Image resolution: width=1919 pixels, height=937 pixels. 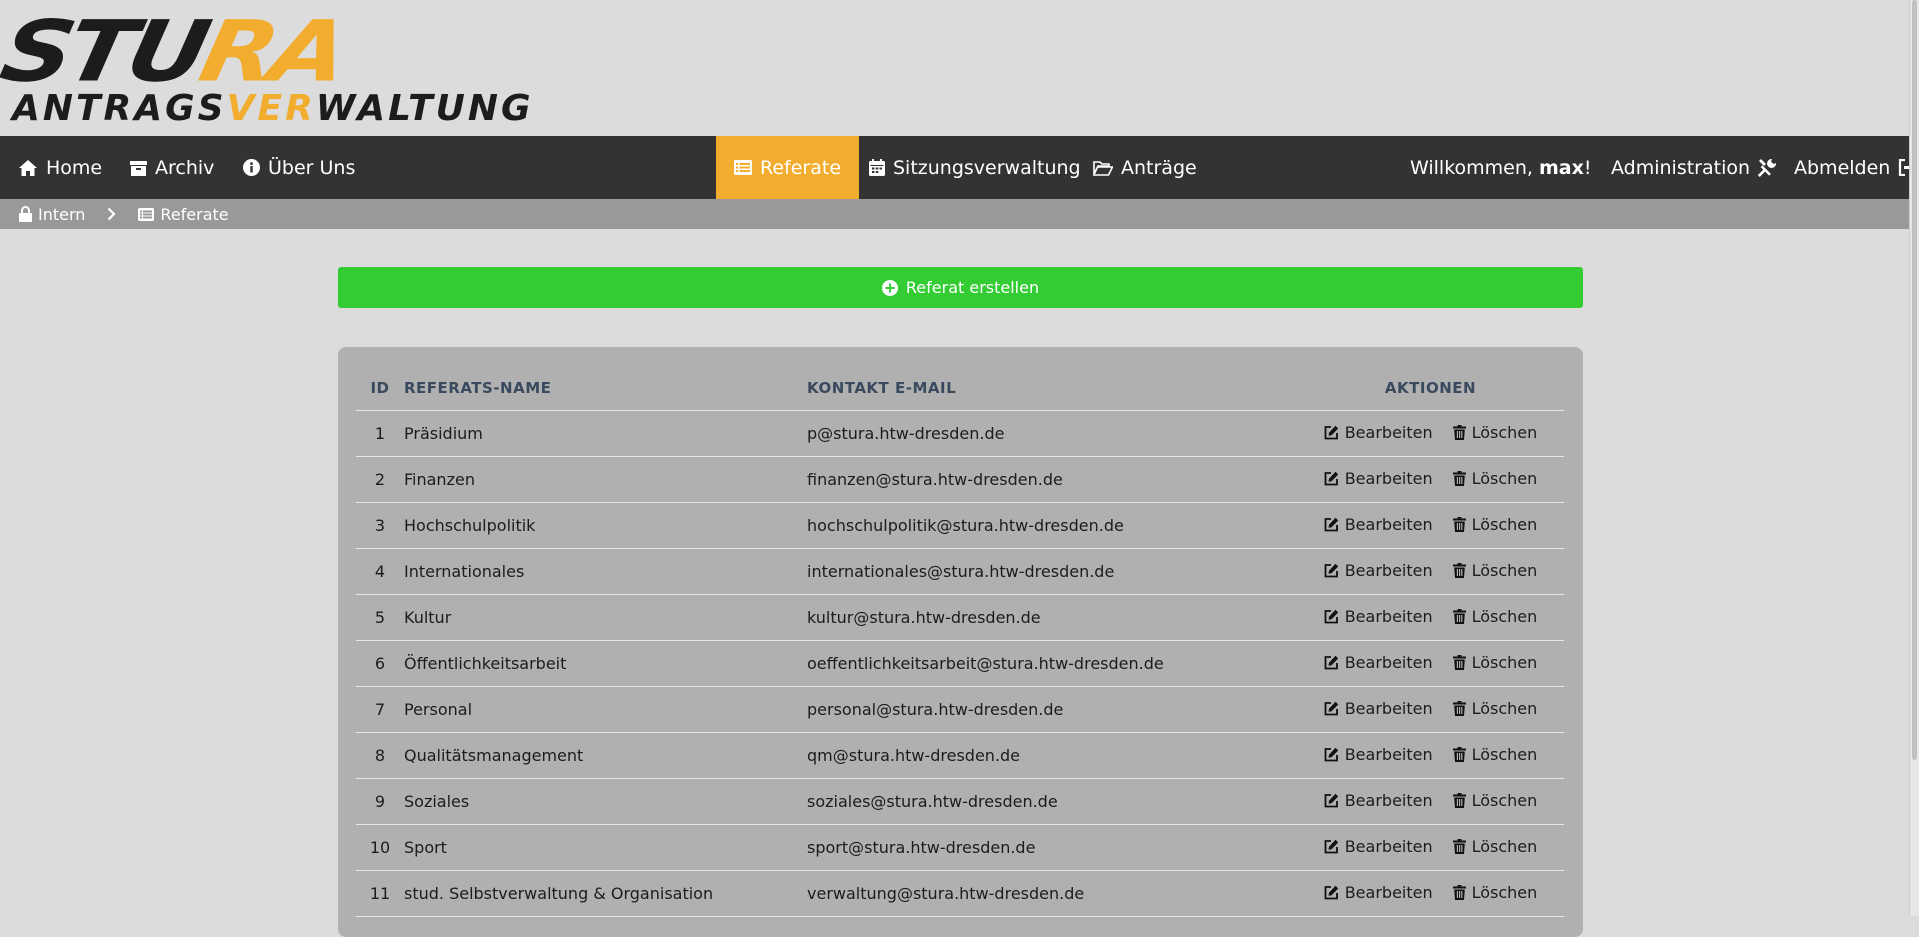 I want to click on cell-name: Personal, so click(x=605, y=709).